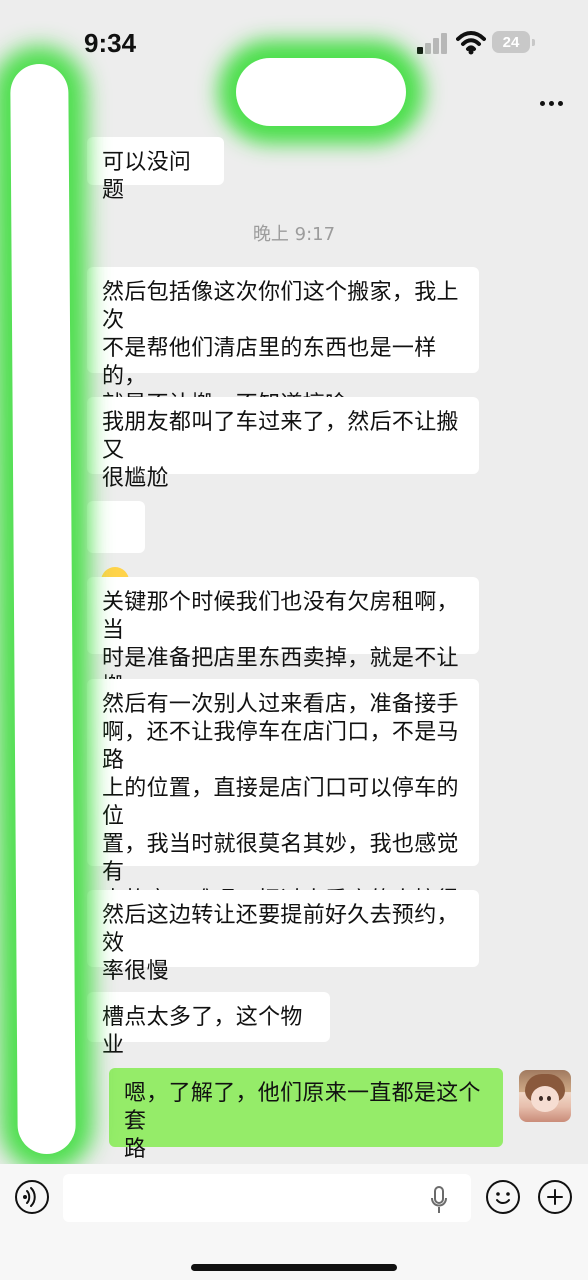  Describe the element at coordinates (471, 43) in the screenshot. I see `wifi-icon` at that location.